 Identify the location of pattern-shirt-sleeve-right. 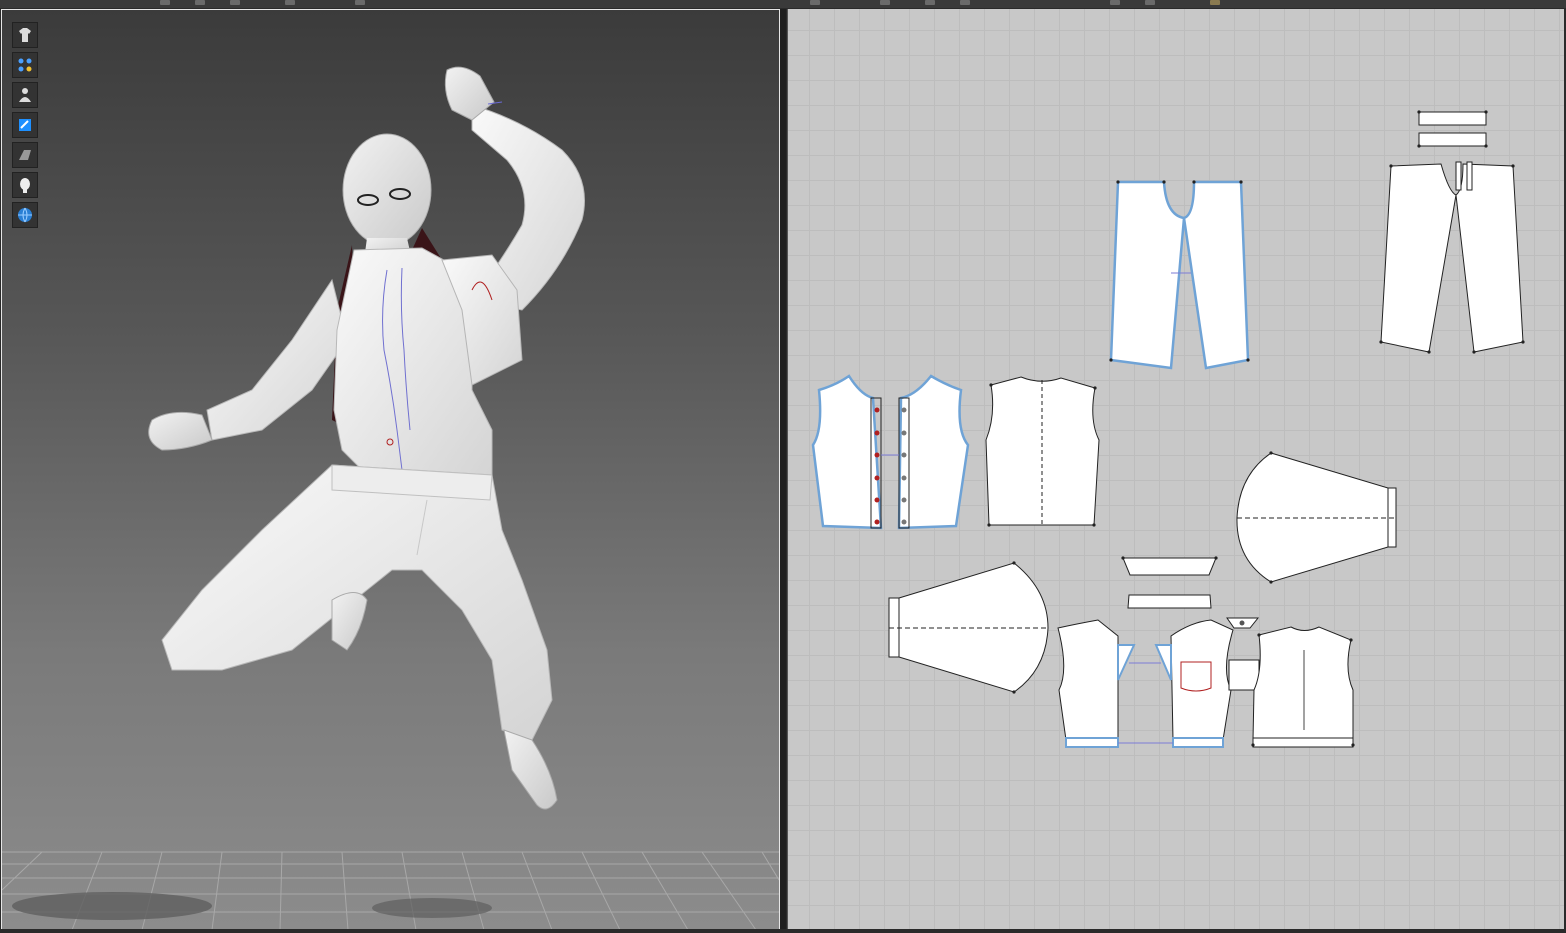
(1316, 517).